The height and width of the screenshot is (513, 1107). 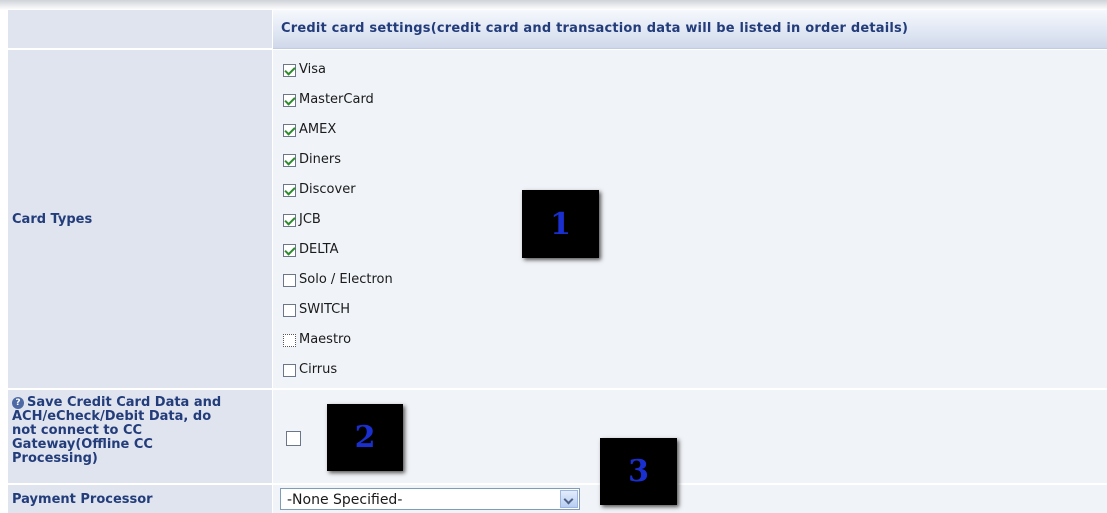 I want to click on card-type-label: Solo / Electron, so click(x=346, y=279).